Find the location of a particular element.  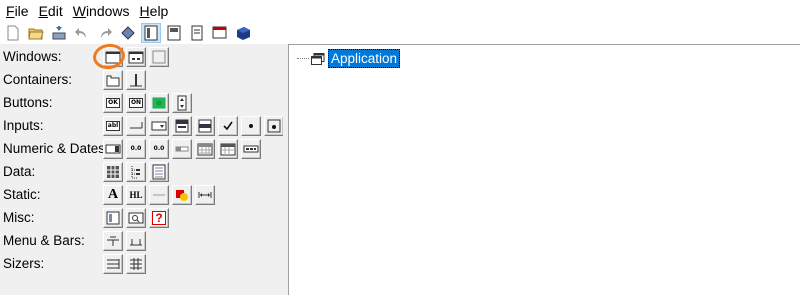

design-view-button is located at coordinates (174, 33).